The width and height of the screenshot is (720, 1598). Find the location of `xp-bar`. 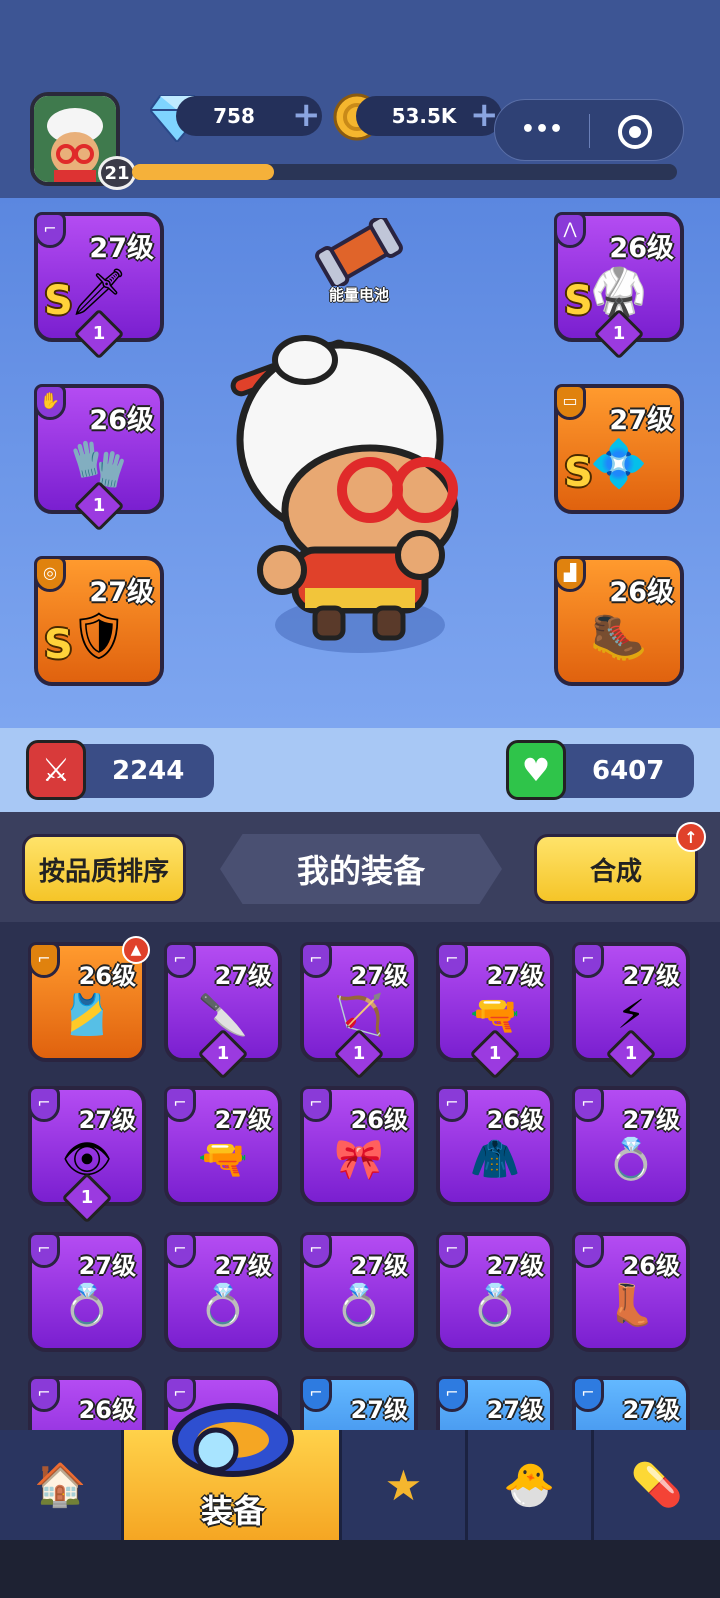

xp-bar is located at coordinates (404, 172).